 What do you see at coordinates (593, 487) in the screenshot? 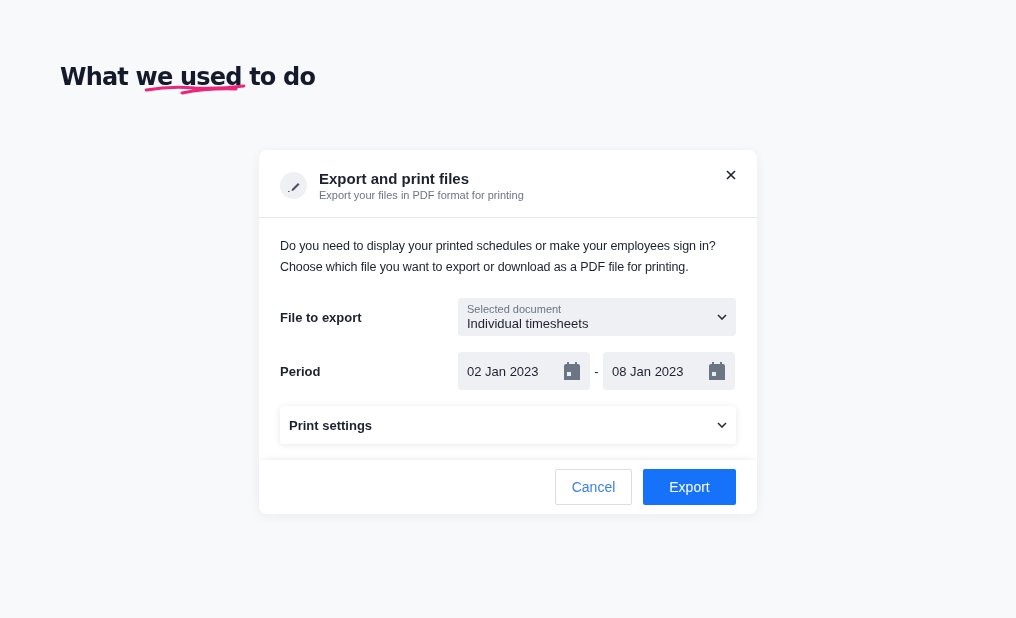
I see `cancel-button: Cancel` at bounding box center [593, 487].